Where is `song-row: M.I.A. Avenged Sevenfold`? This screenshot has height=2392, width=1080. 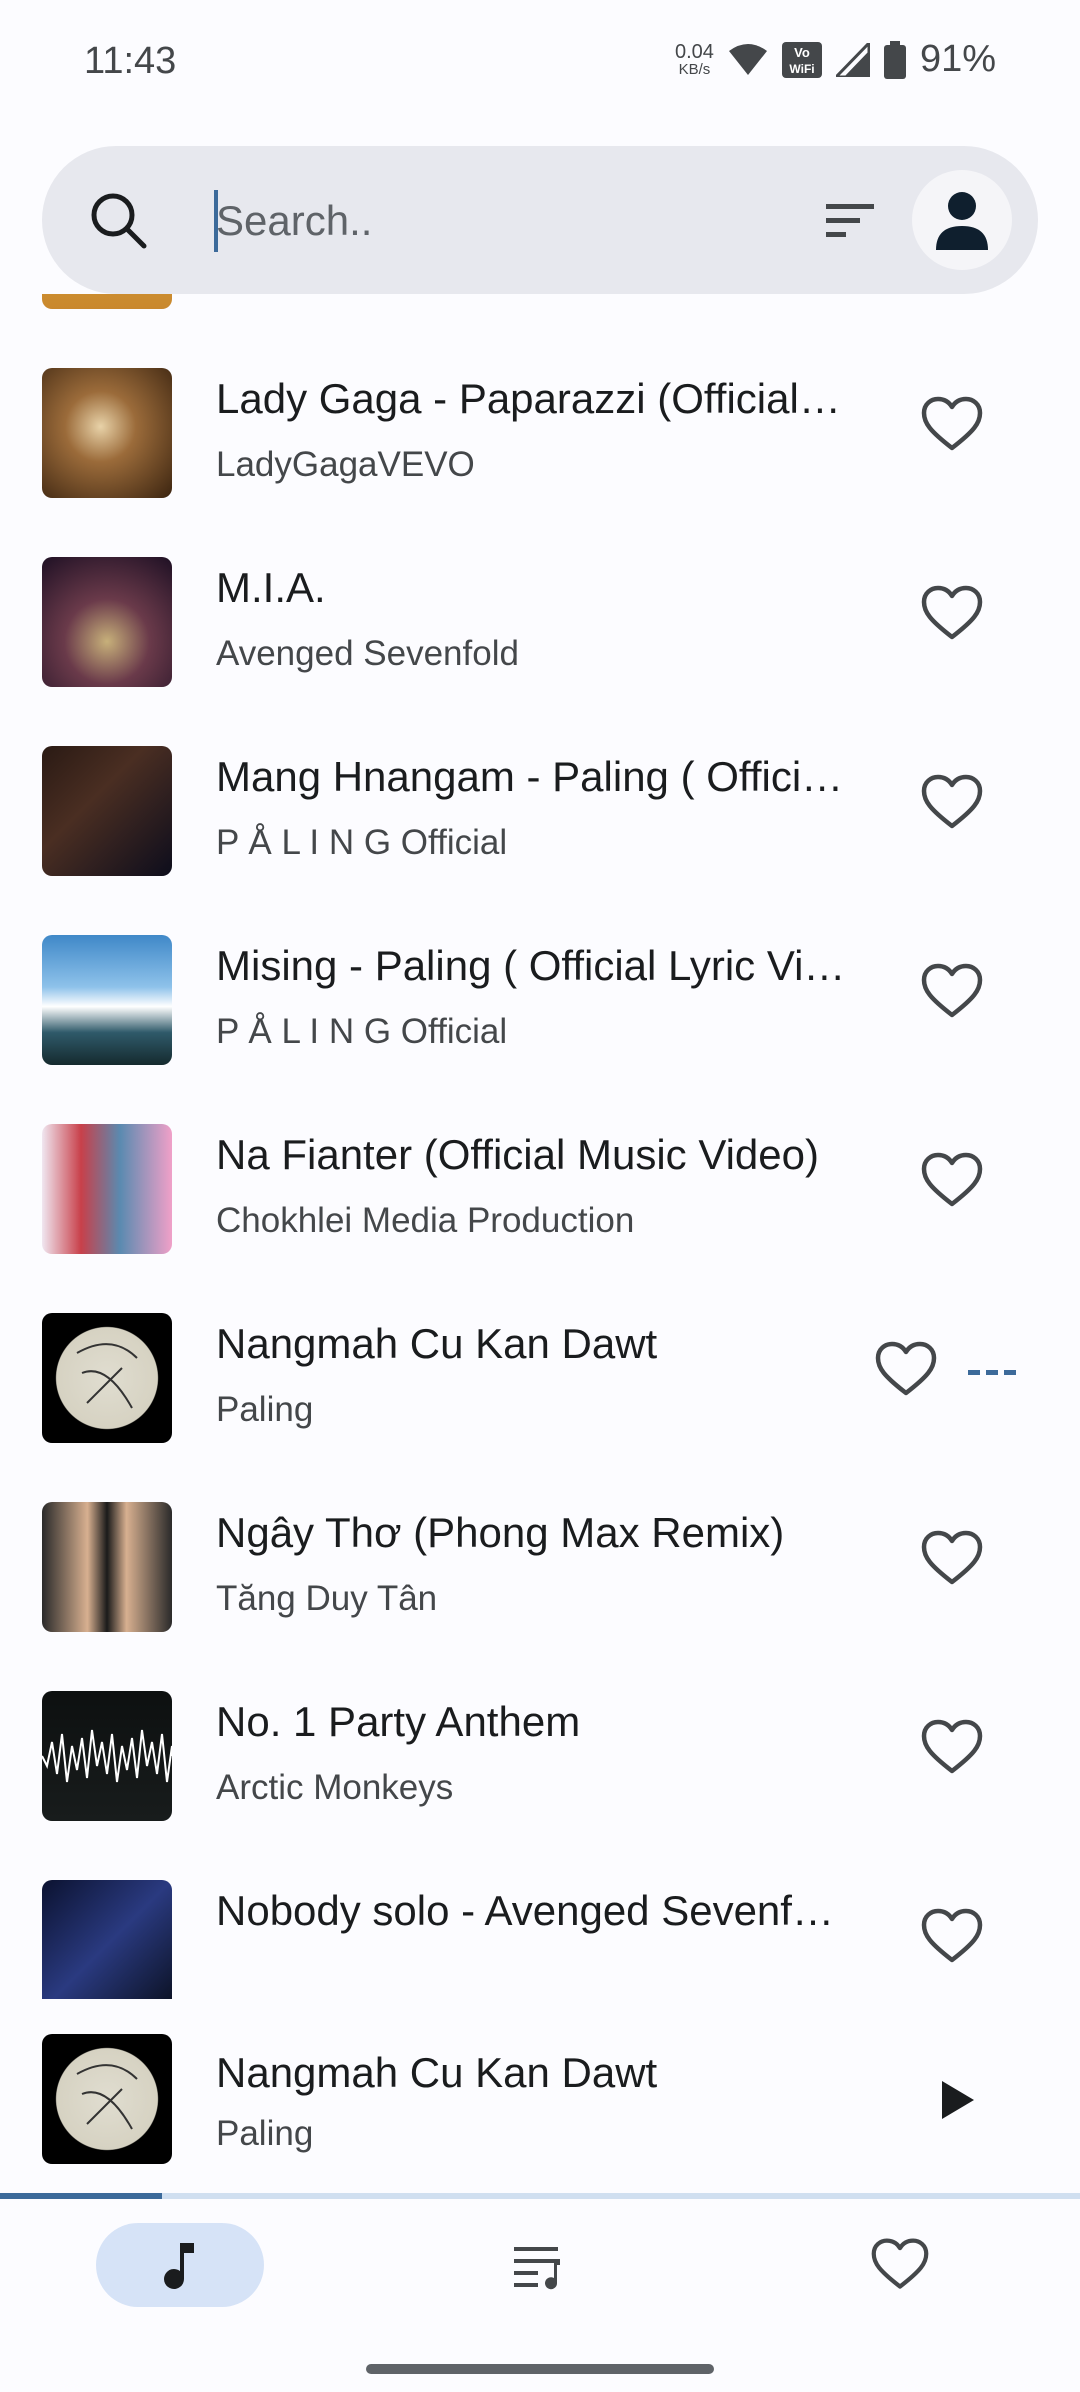 song-row: M.I.A. Avenged Sevenfold is located at coordinates (540, 616).